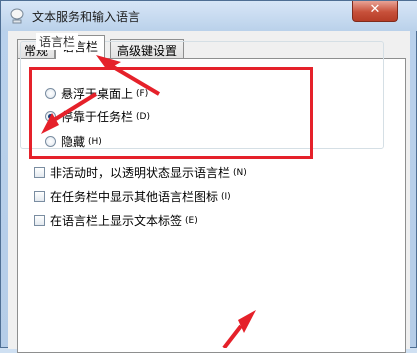 The width and height of the screenshot is (417, 353). I want to click on checkbox-transparent-when-inactive: 非活动时，以透明状态显示语言栏 (N), so click(140, 172).